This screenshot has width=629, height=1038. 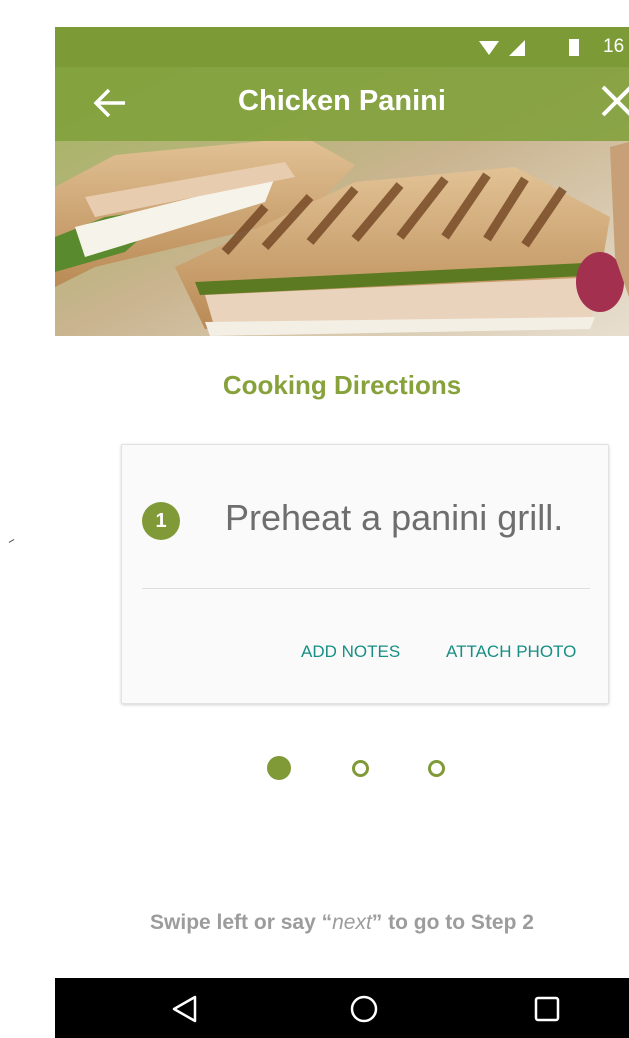 I want to click on wifi-icon, so click(x=489, y=48).